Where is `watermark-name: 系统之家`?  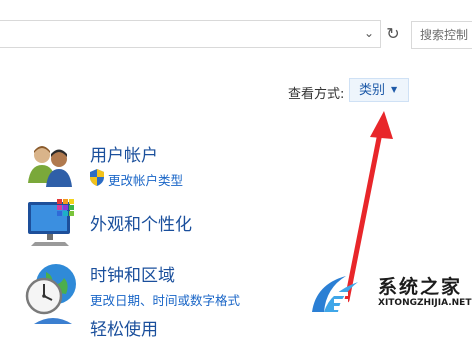
watermark-name: 系统之家 is located at coordinates (420, 287).